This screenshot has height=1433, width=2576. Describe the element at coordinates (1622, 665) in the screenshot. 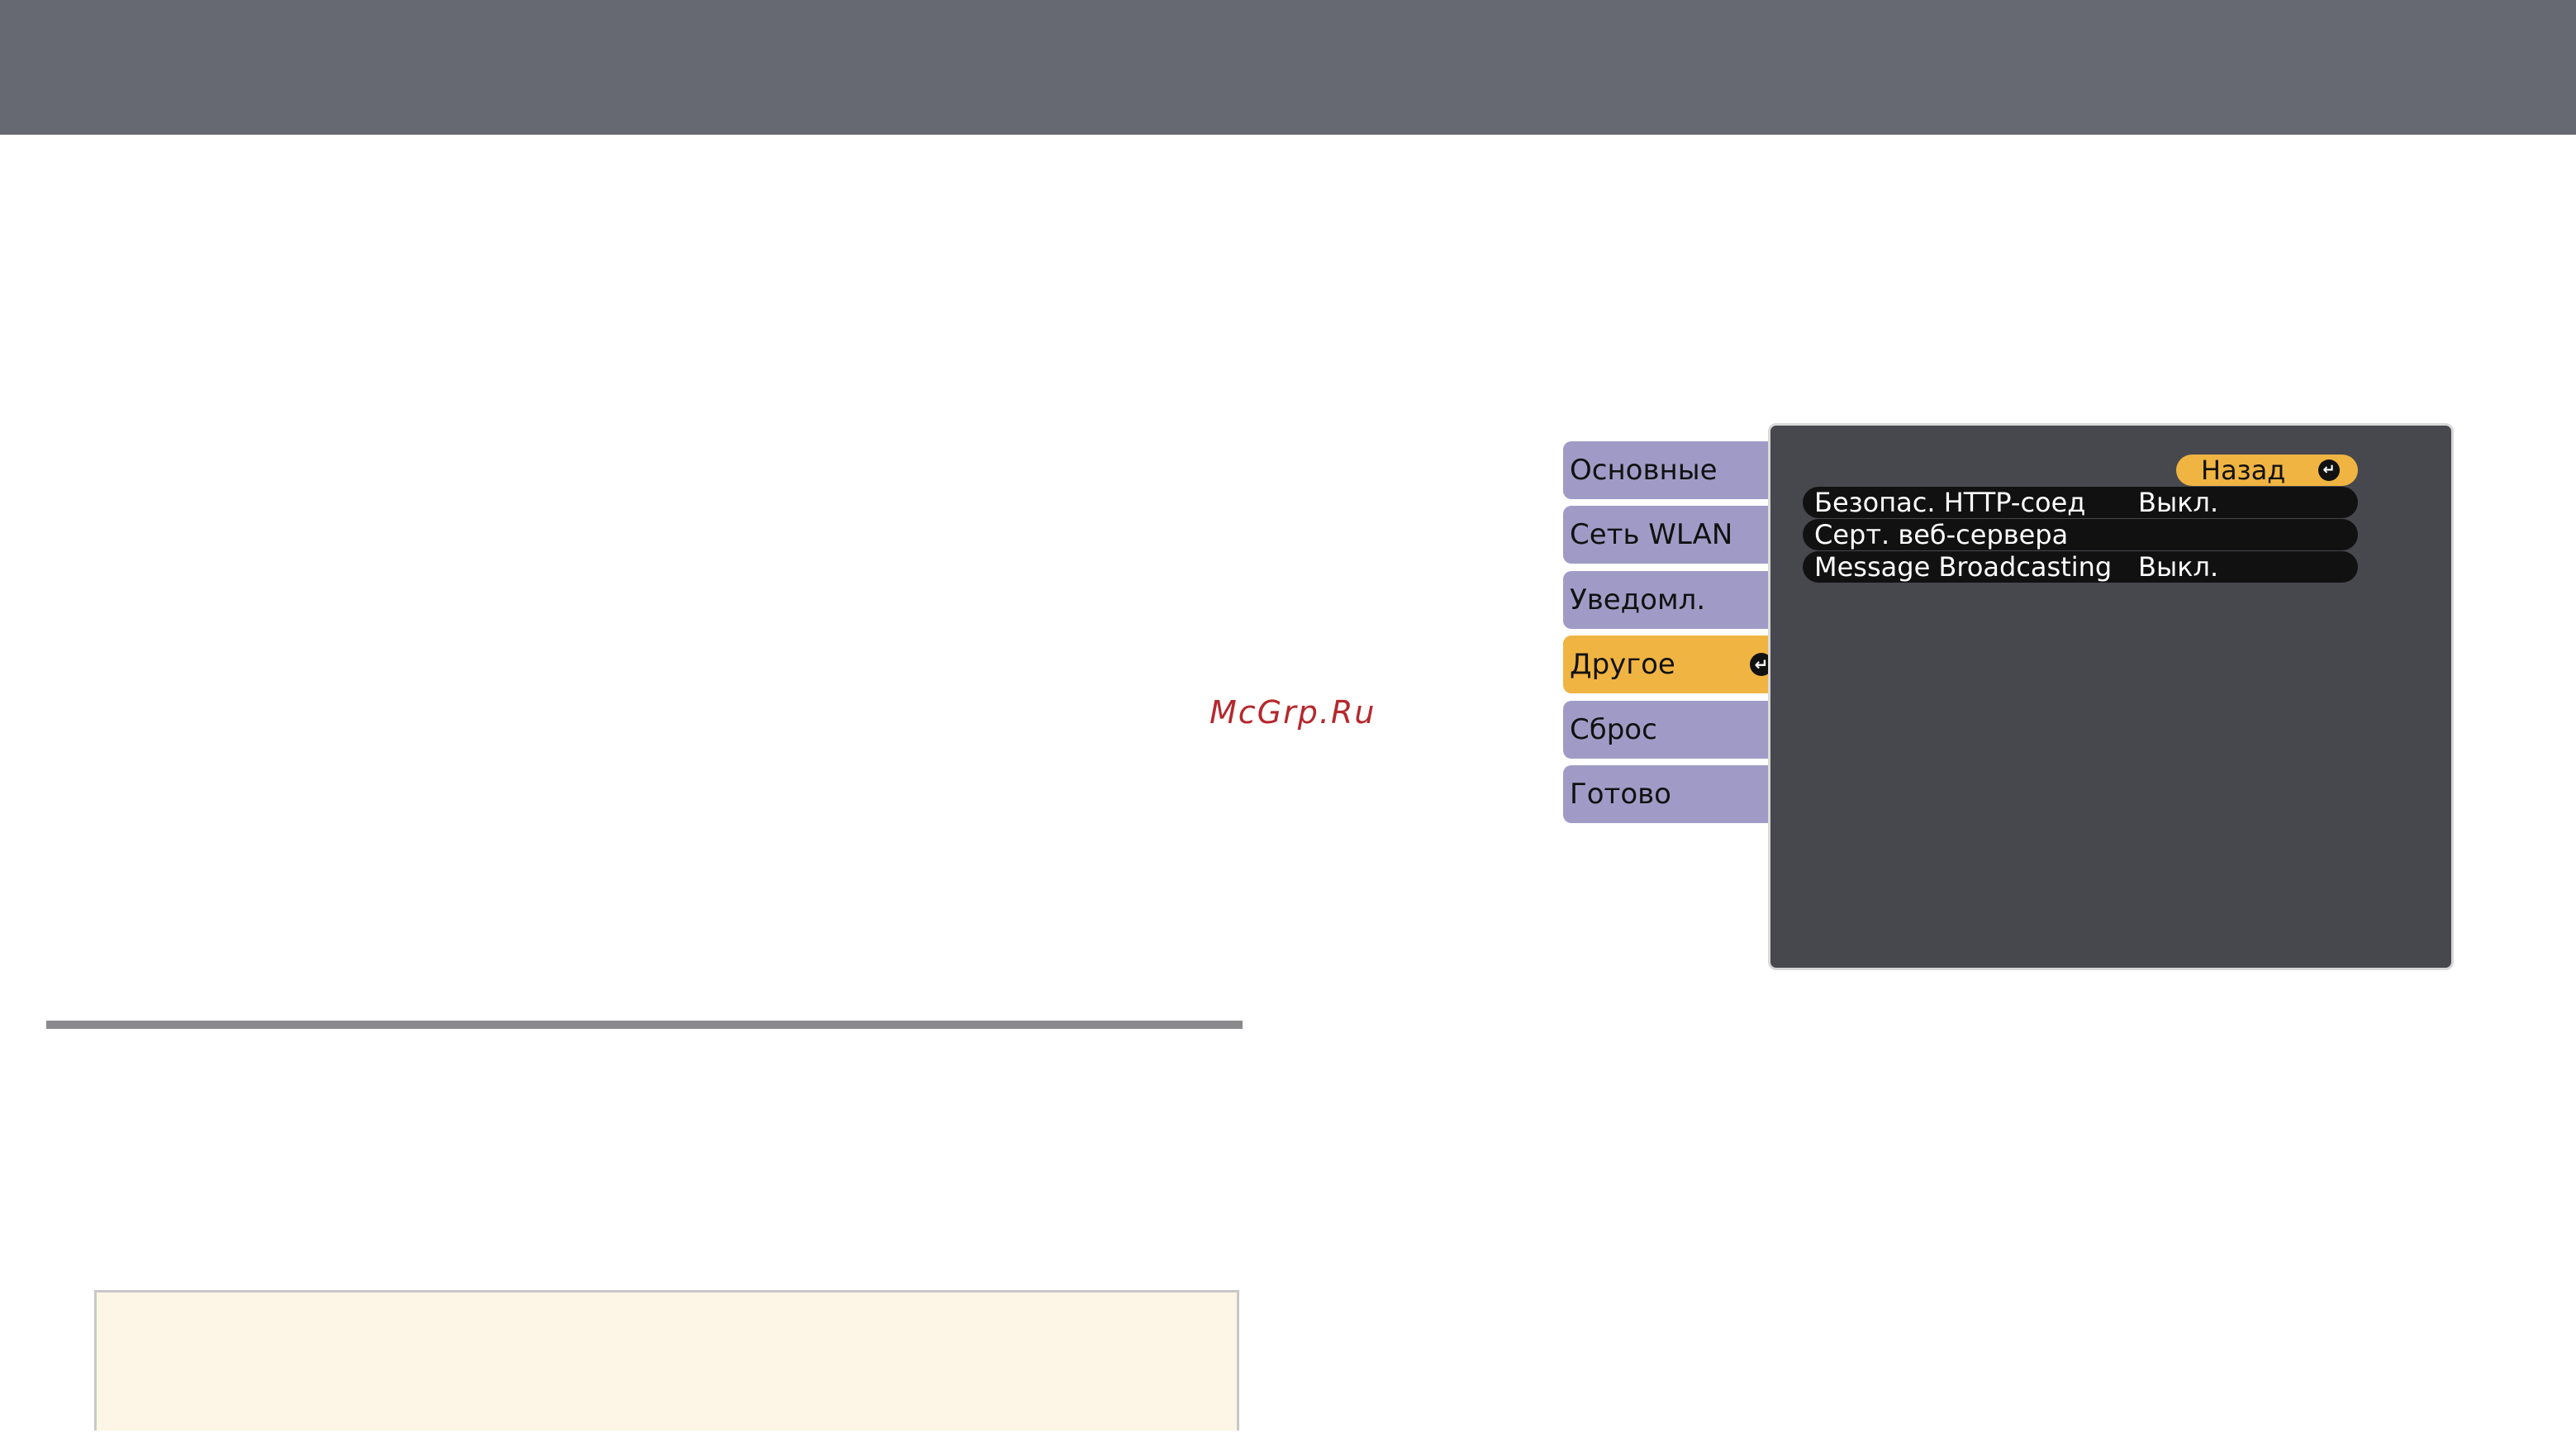

I see `tab-label: Другое` at that location.